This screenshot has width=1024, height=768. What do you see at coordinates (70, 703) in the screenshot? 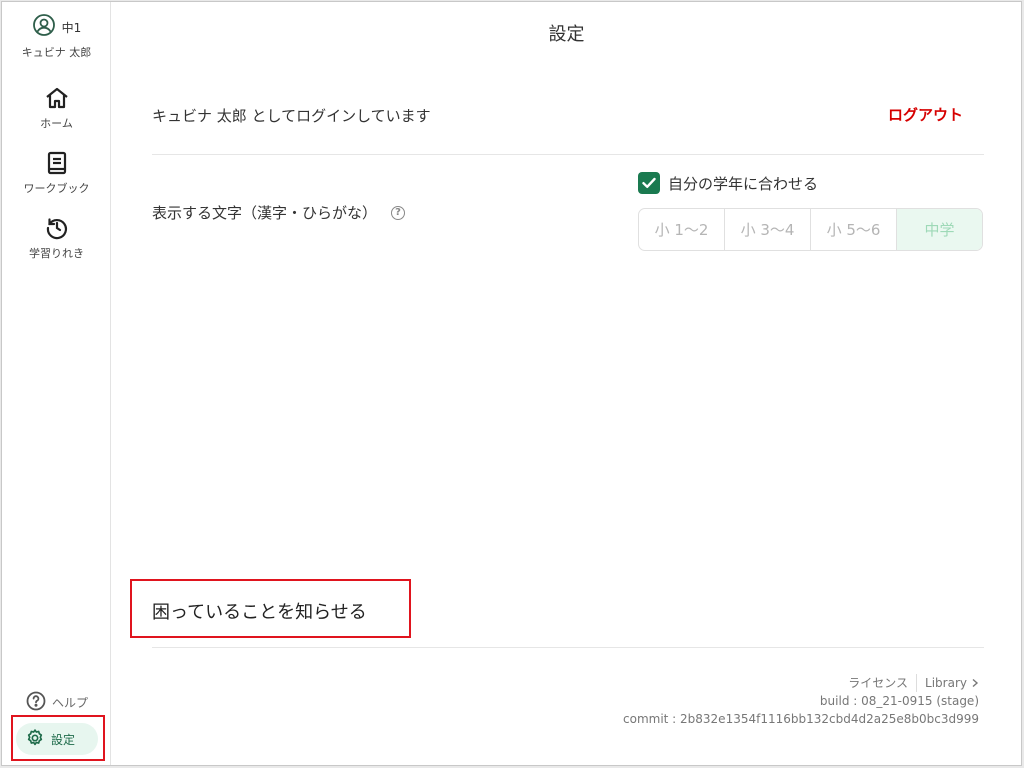
I see `help-label: ヘルプ` at bounding box center [70, 703].